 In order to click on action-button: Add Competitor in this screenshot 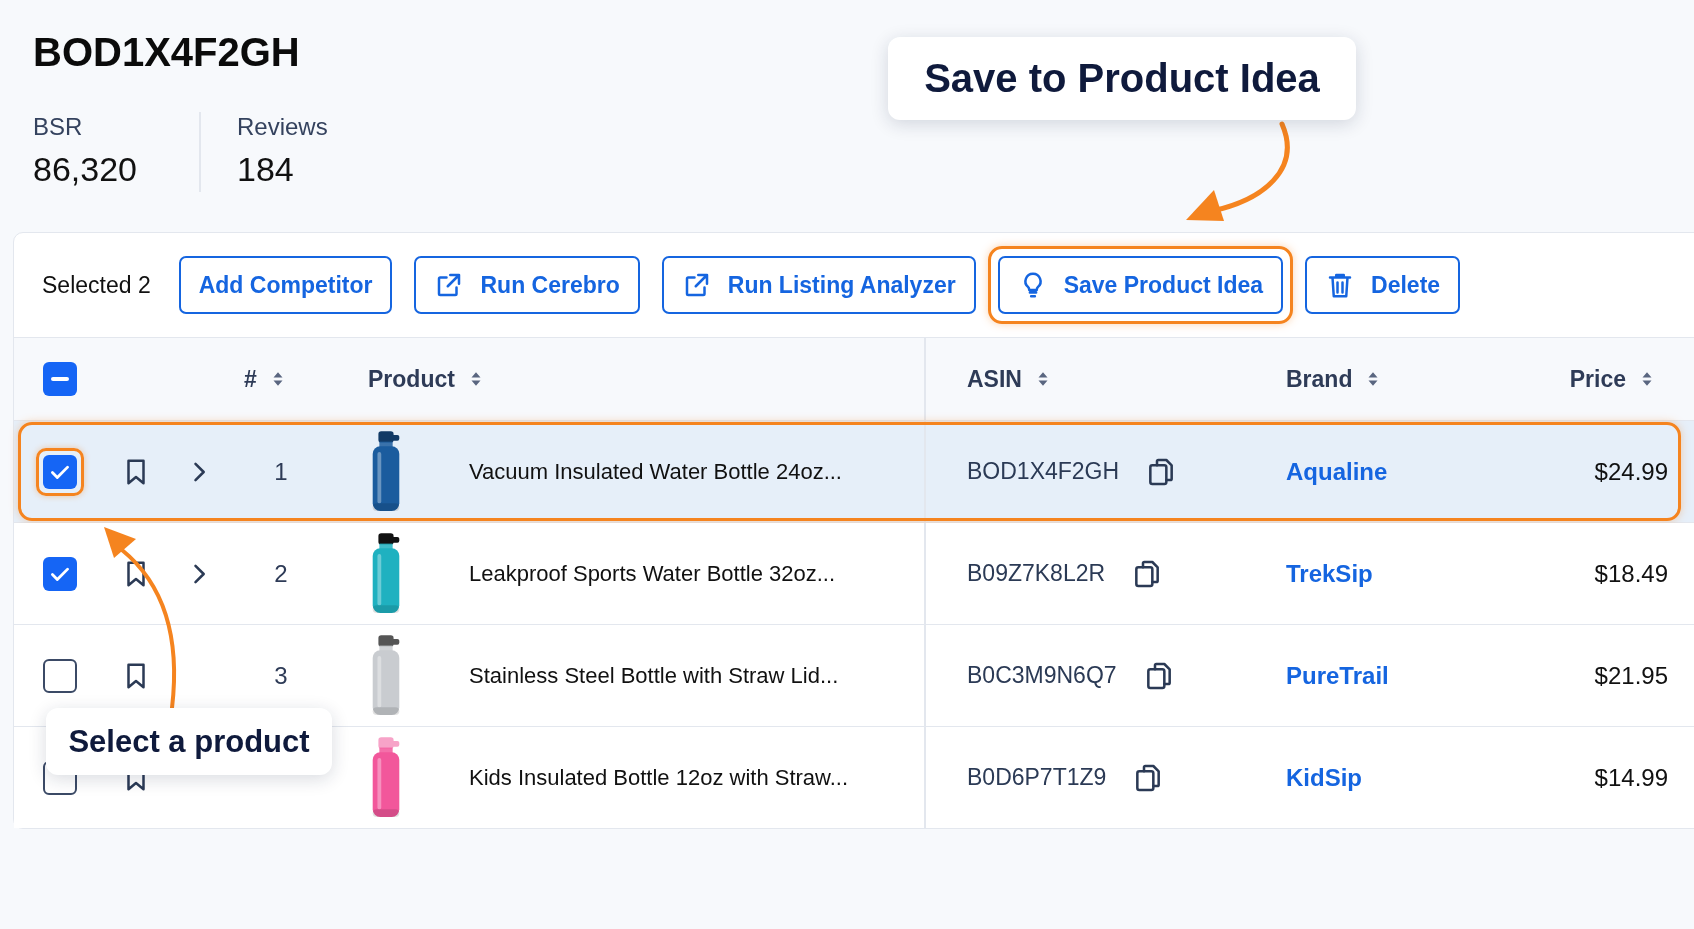, I will do `click(285, 285)`.